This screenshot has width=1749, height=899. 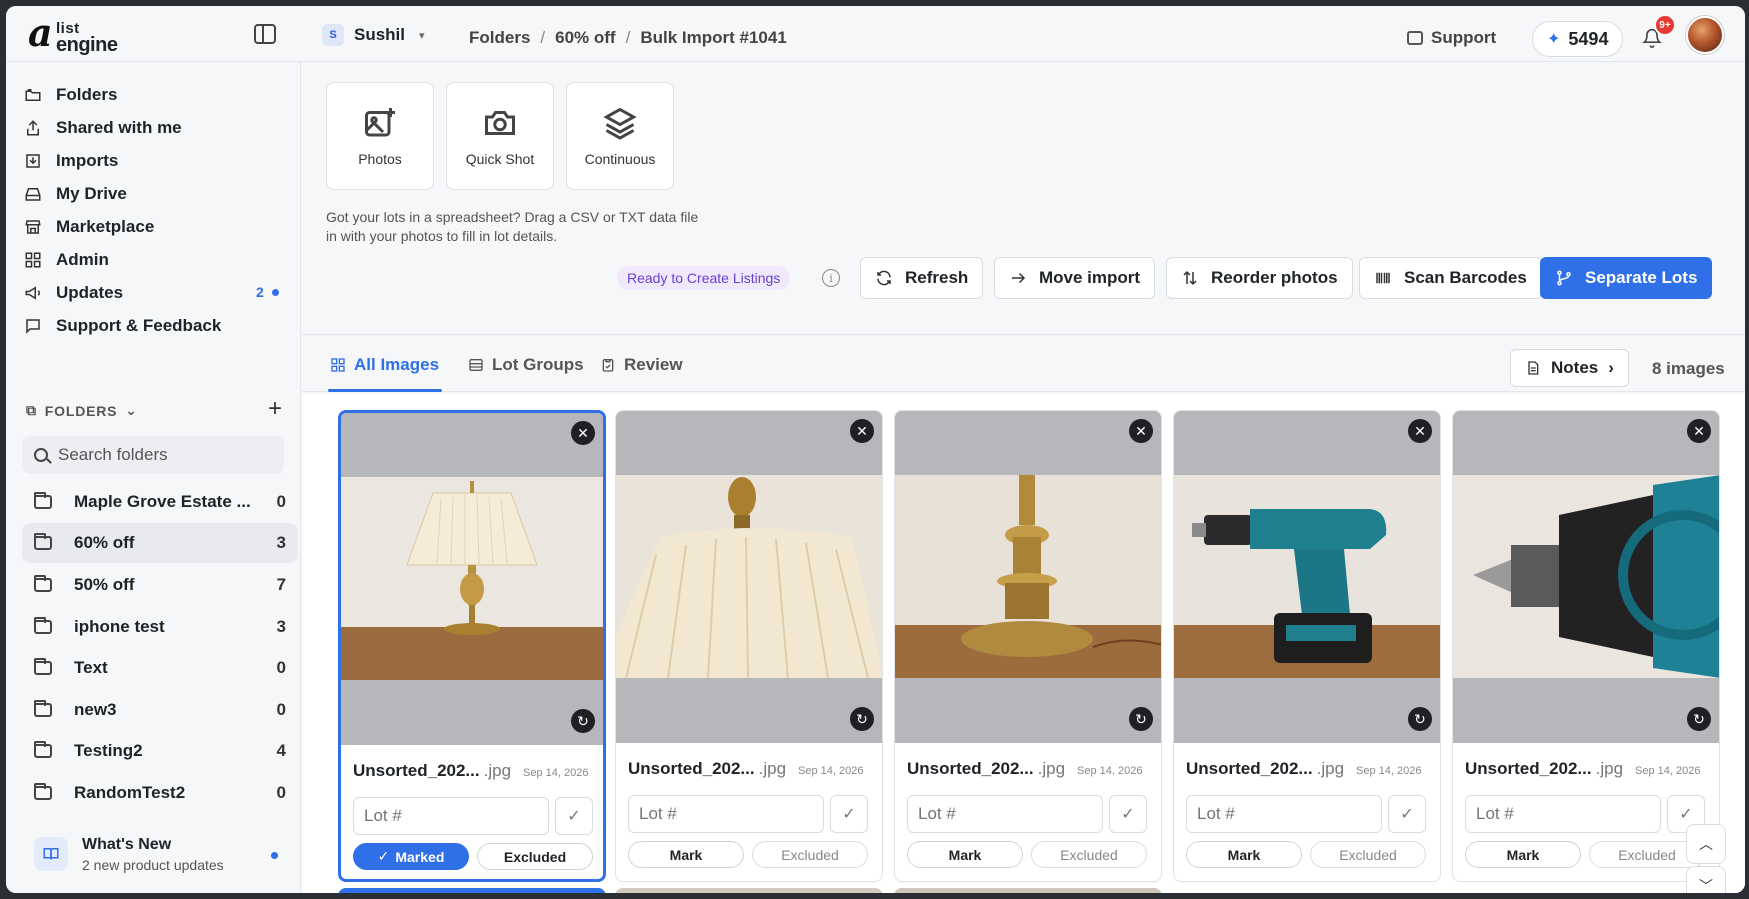 I want to click on sidebar-item-label: Support & Feedback, so click(x=139, y=325).